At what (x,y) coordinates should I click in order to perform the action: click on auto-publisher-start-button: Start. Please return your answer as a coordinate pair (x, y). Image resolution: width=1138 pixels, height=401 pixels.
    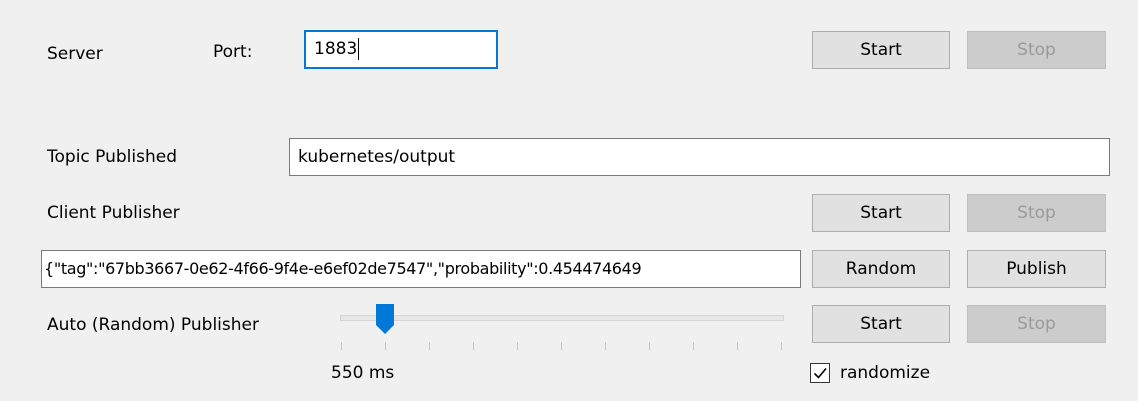
    Looking at the image, I should click on (881, 324).